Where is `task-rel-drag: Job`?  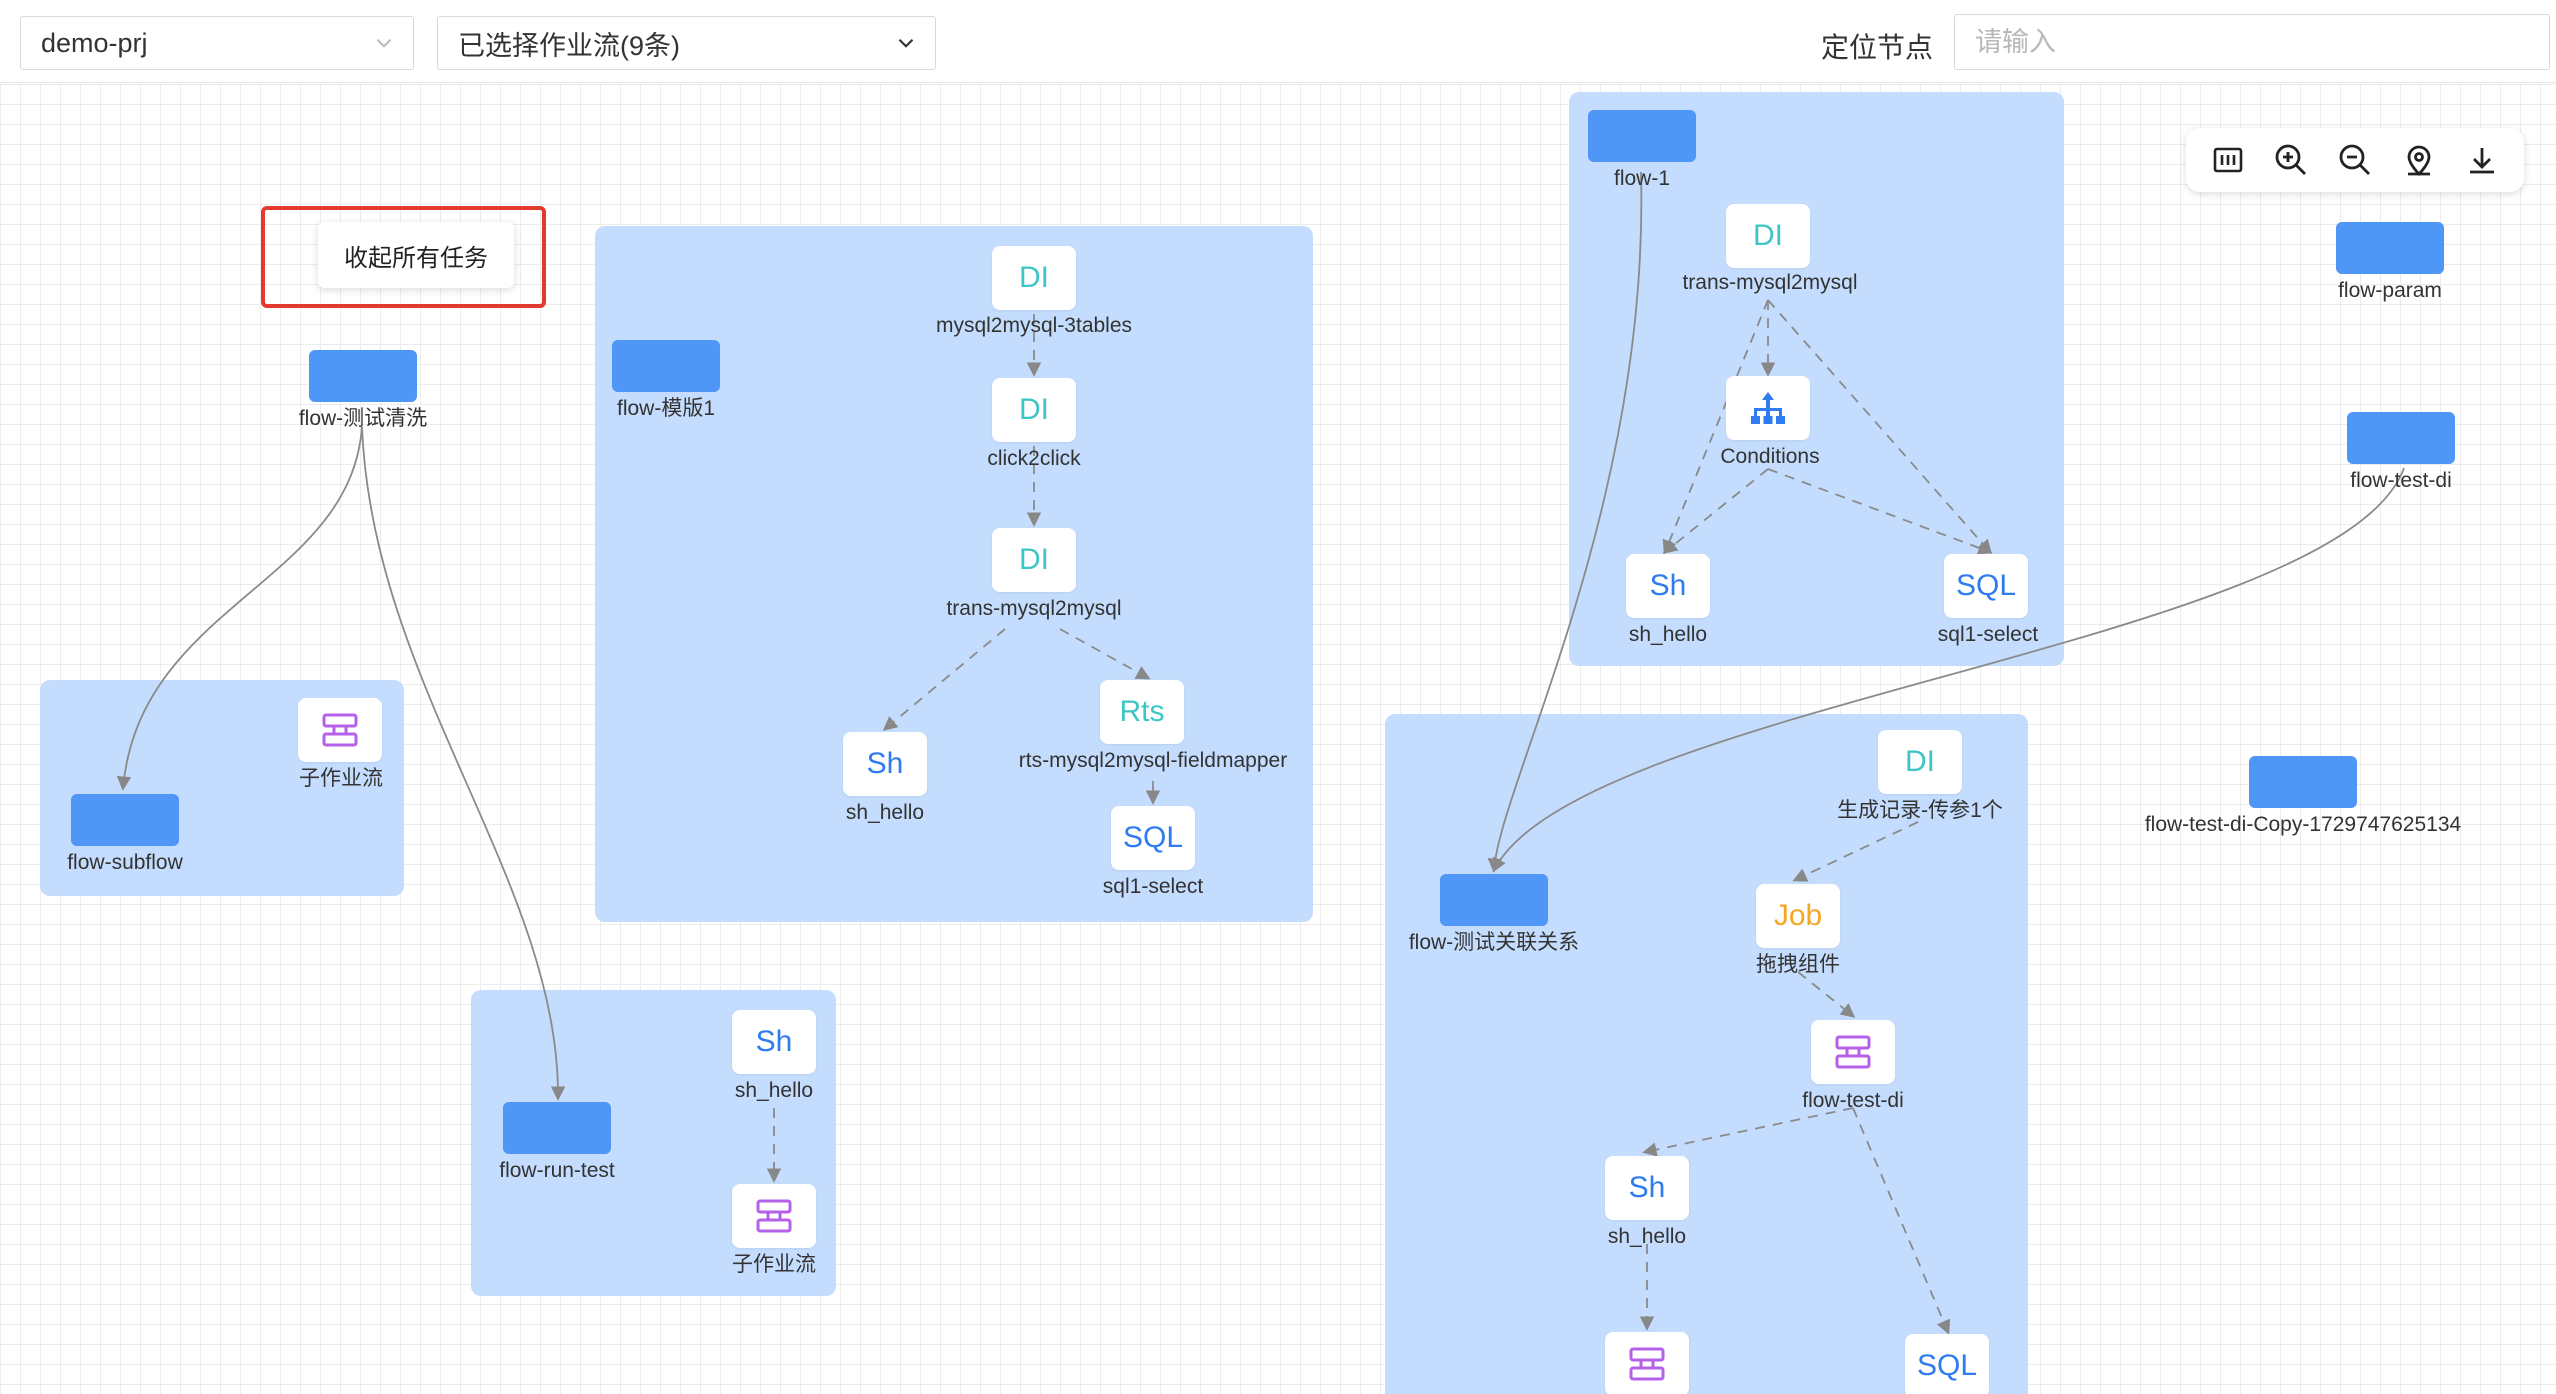 task-rel-drag: Job is located at coordinates (1798, 916).